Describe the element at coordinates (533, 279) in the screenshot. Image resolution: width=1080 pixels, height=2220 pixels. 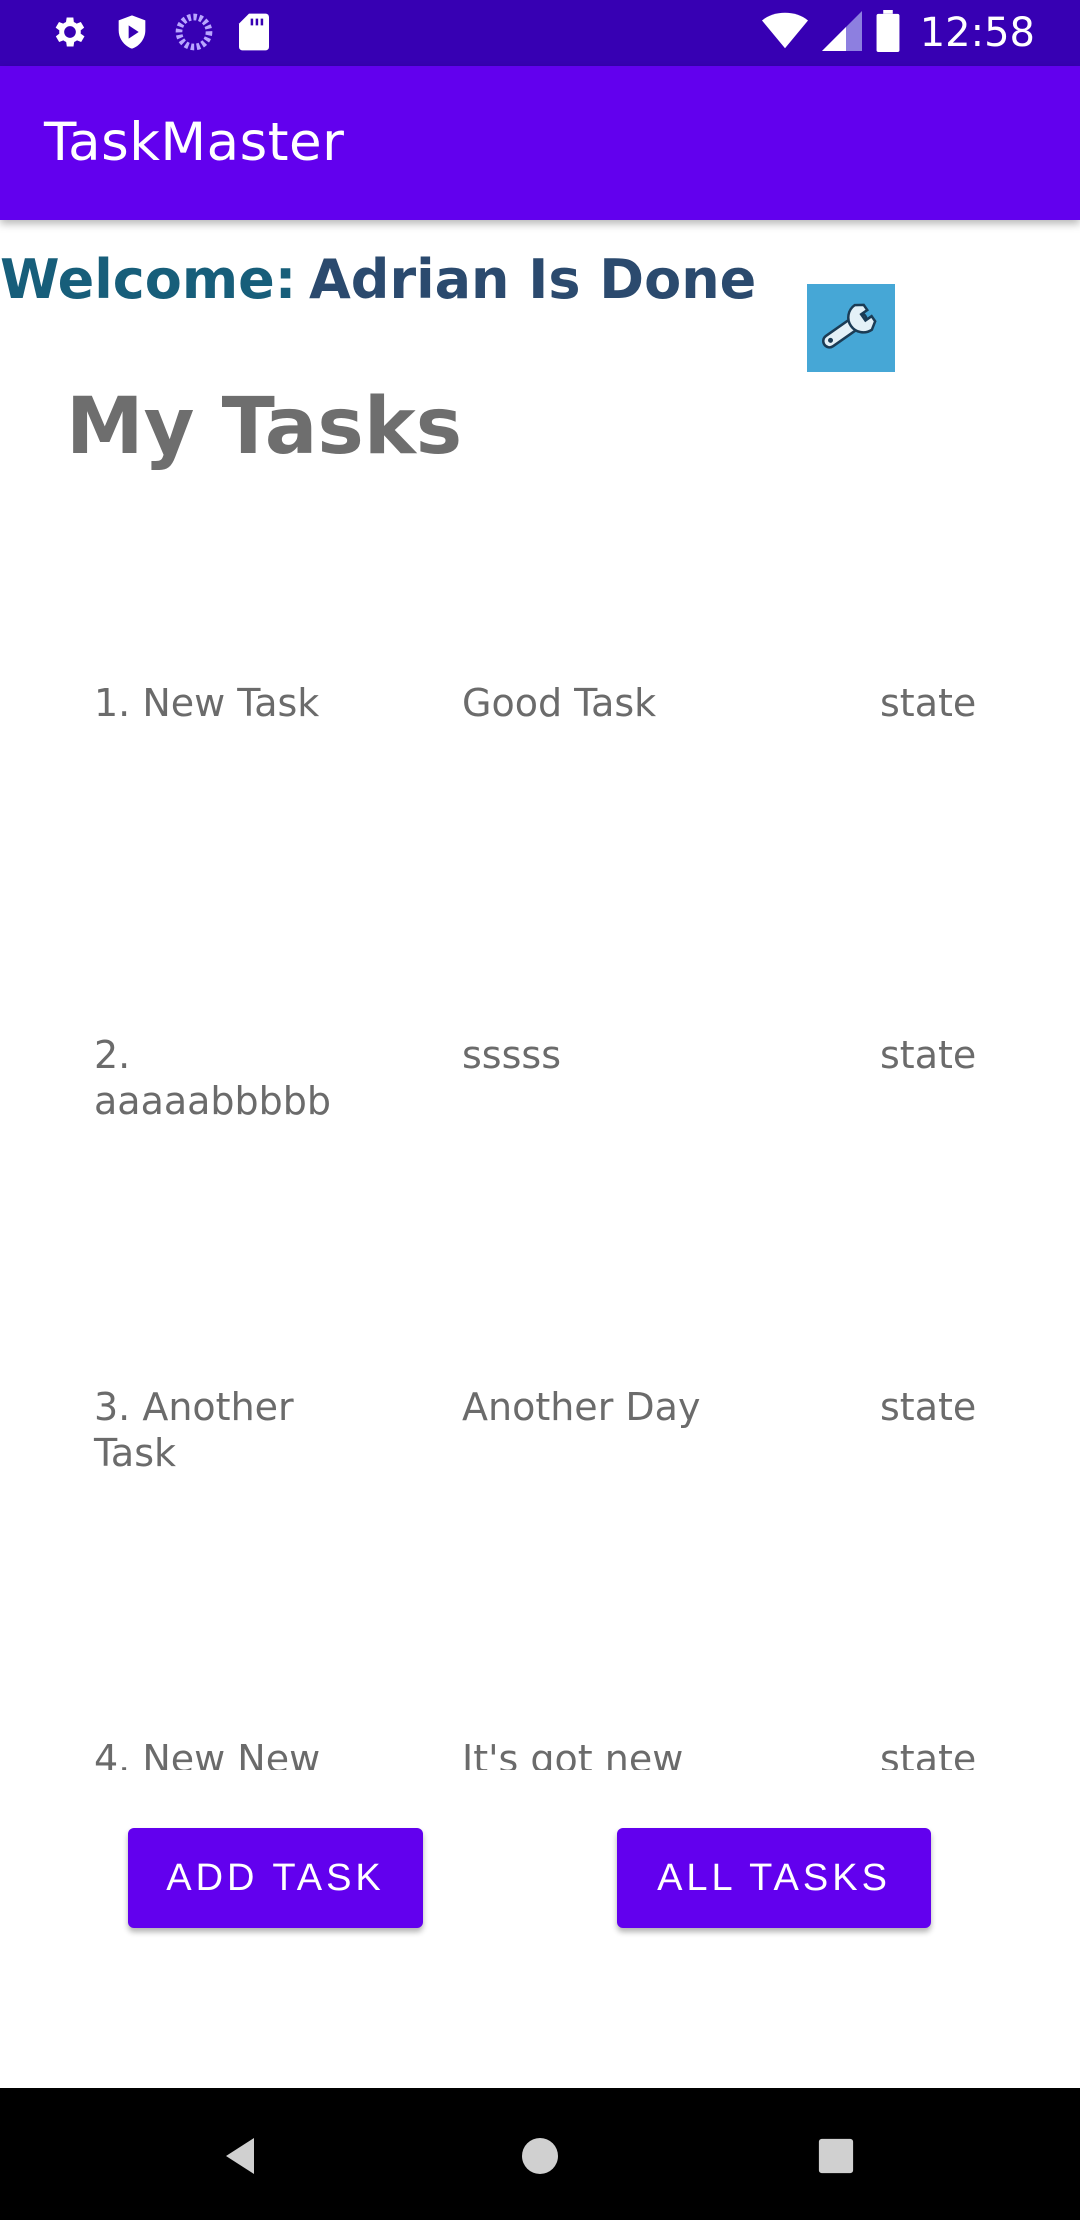
I see `welcome-username: Adrian Is Done` at that location.